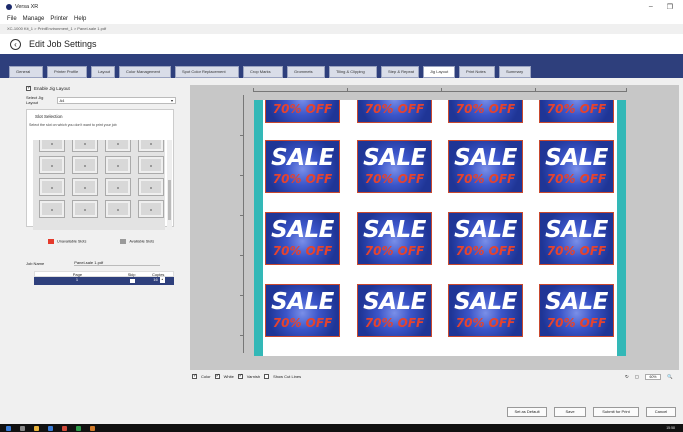  I want to click on set-default-button: Set as Default, so click(527, 412).